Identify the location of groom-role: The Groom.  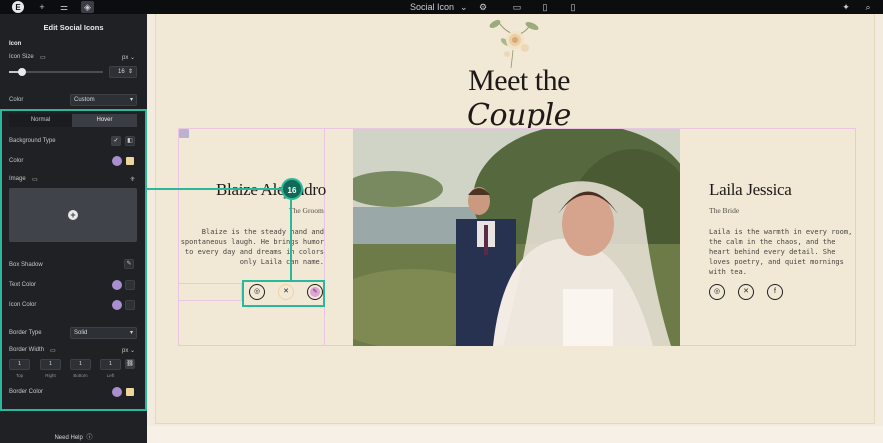
(306, 210).